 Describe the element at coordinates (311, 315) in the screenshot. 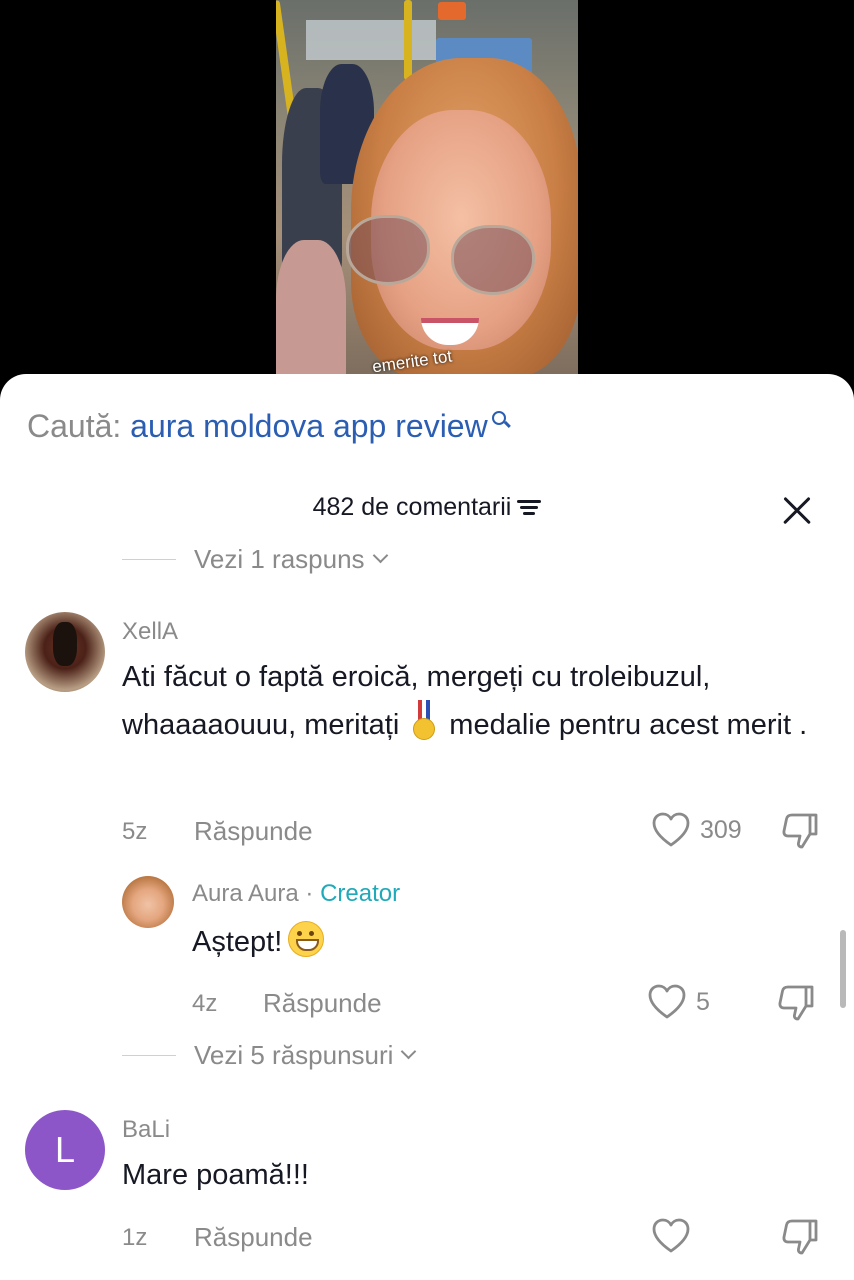

I see `background-passenger` at that location.